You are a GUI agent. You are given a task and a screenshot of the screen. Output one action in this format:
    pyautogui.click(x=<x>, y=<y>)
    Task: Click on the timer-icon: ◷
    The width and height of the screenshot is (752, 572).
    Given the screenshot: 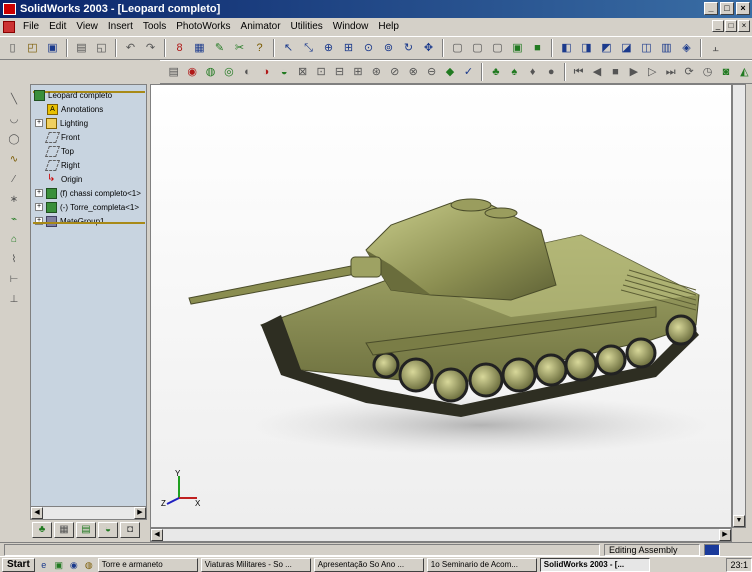 What is the action you would take?
    pyautogui.click(x=707, y=72)
    